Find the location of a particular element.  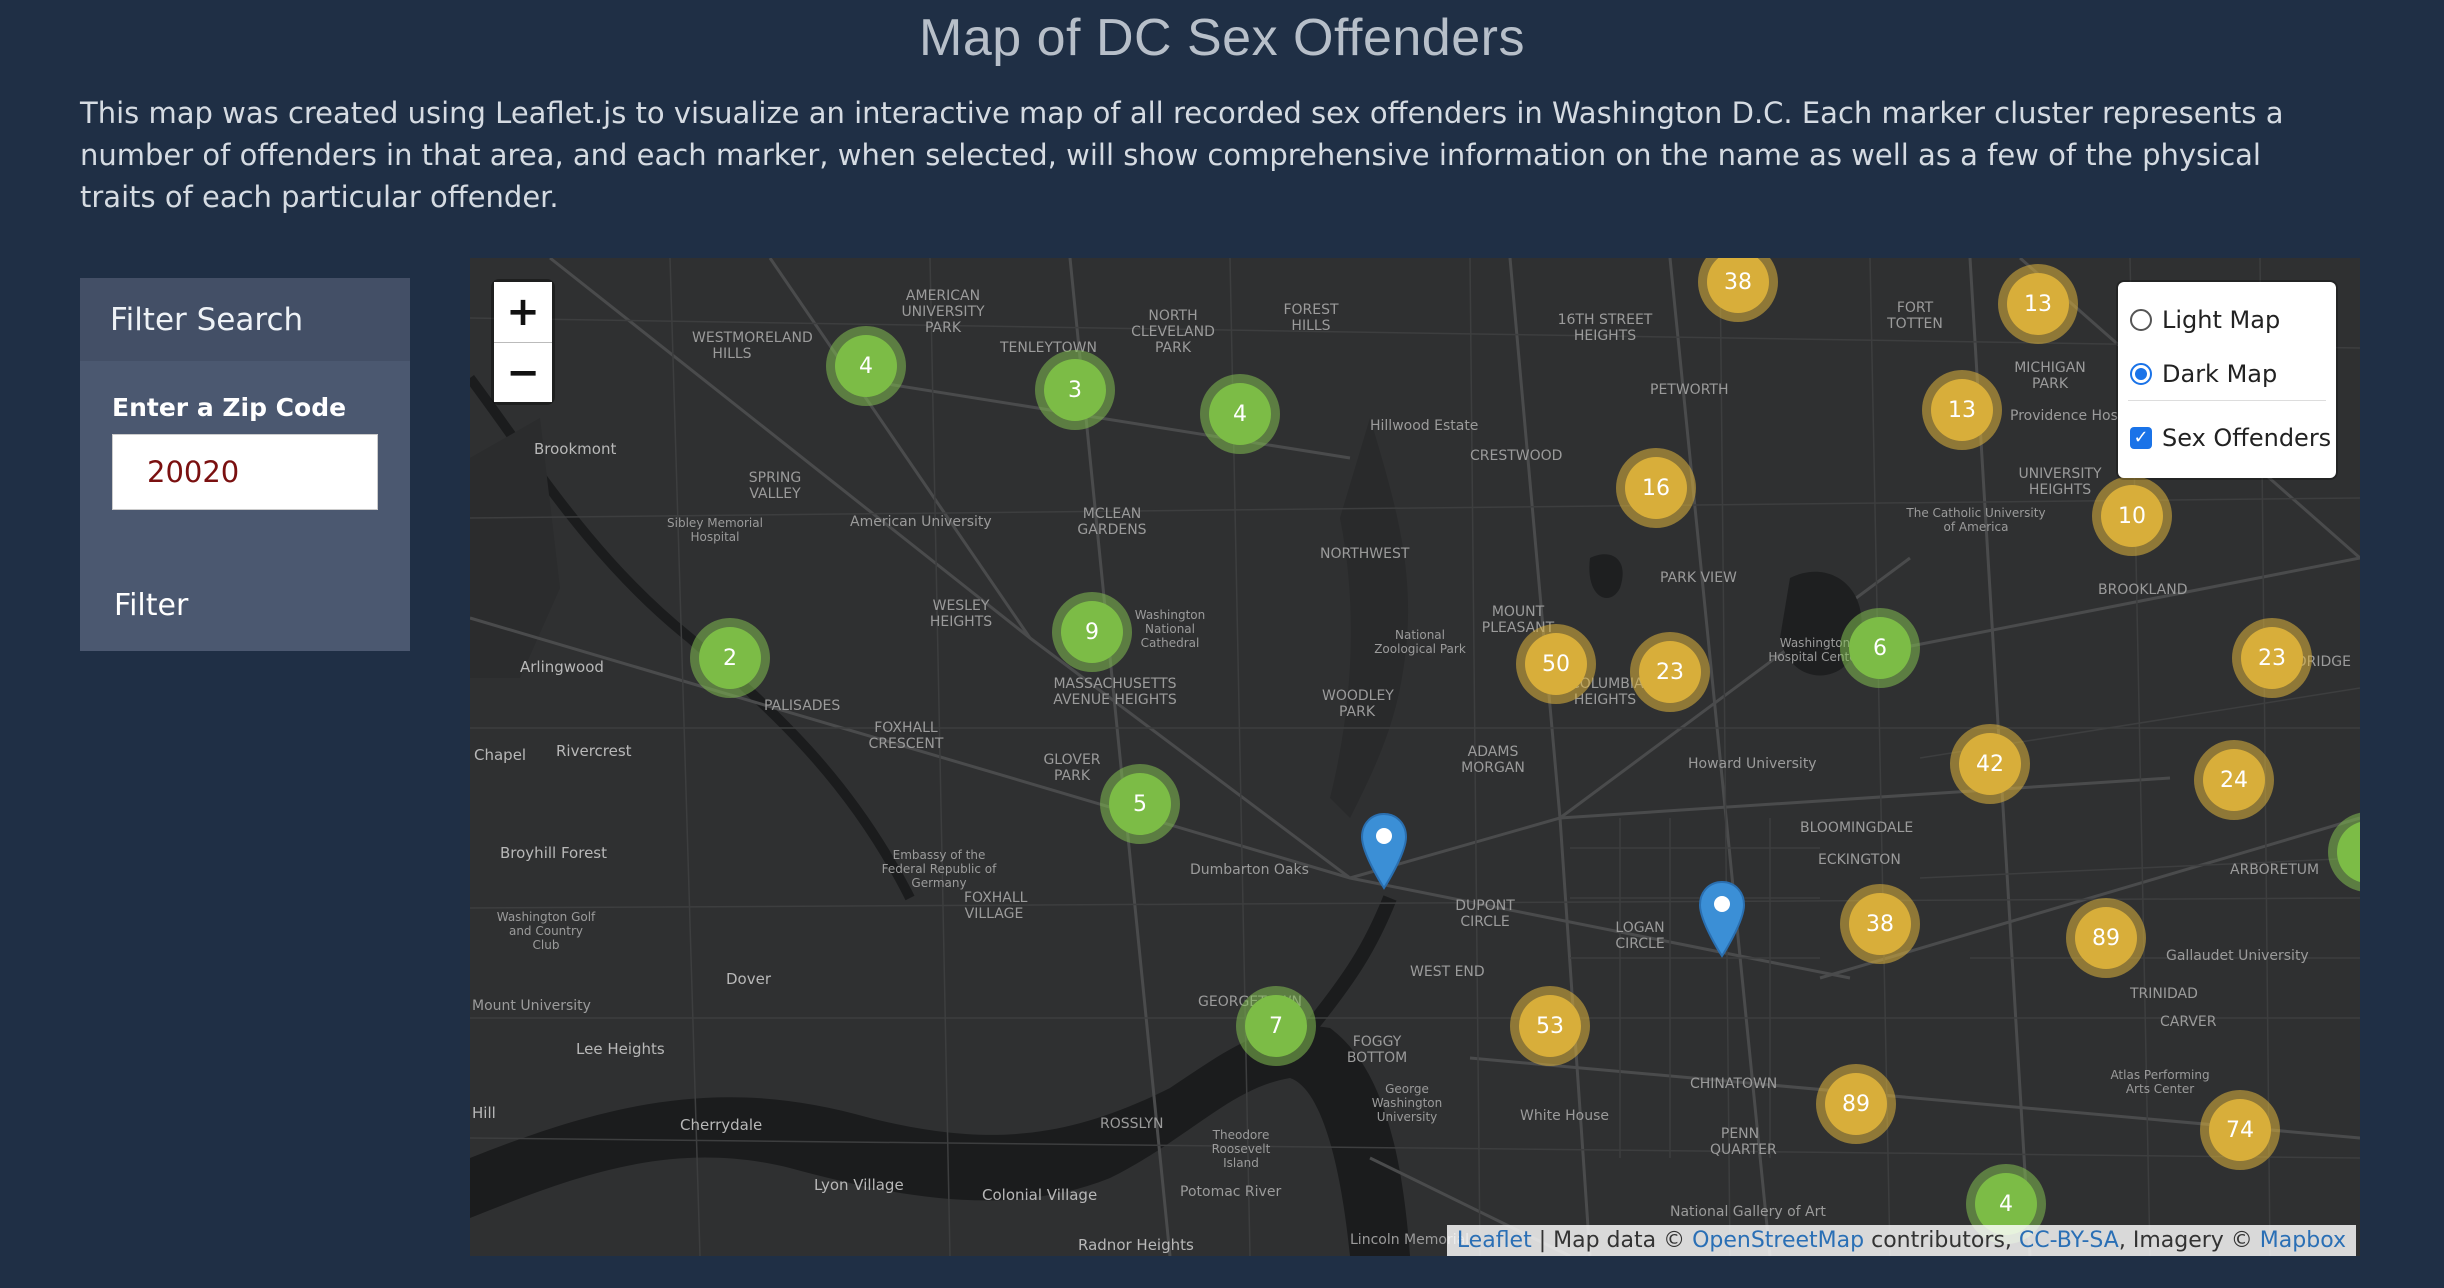

place-label: Washington Golf and Country Club is located at coordinates (546, 931).